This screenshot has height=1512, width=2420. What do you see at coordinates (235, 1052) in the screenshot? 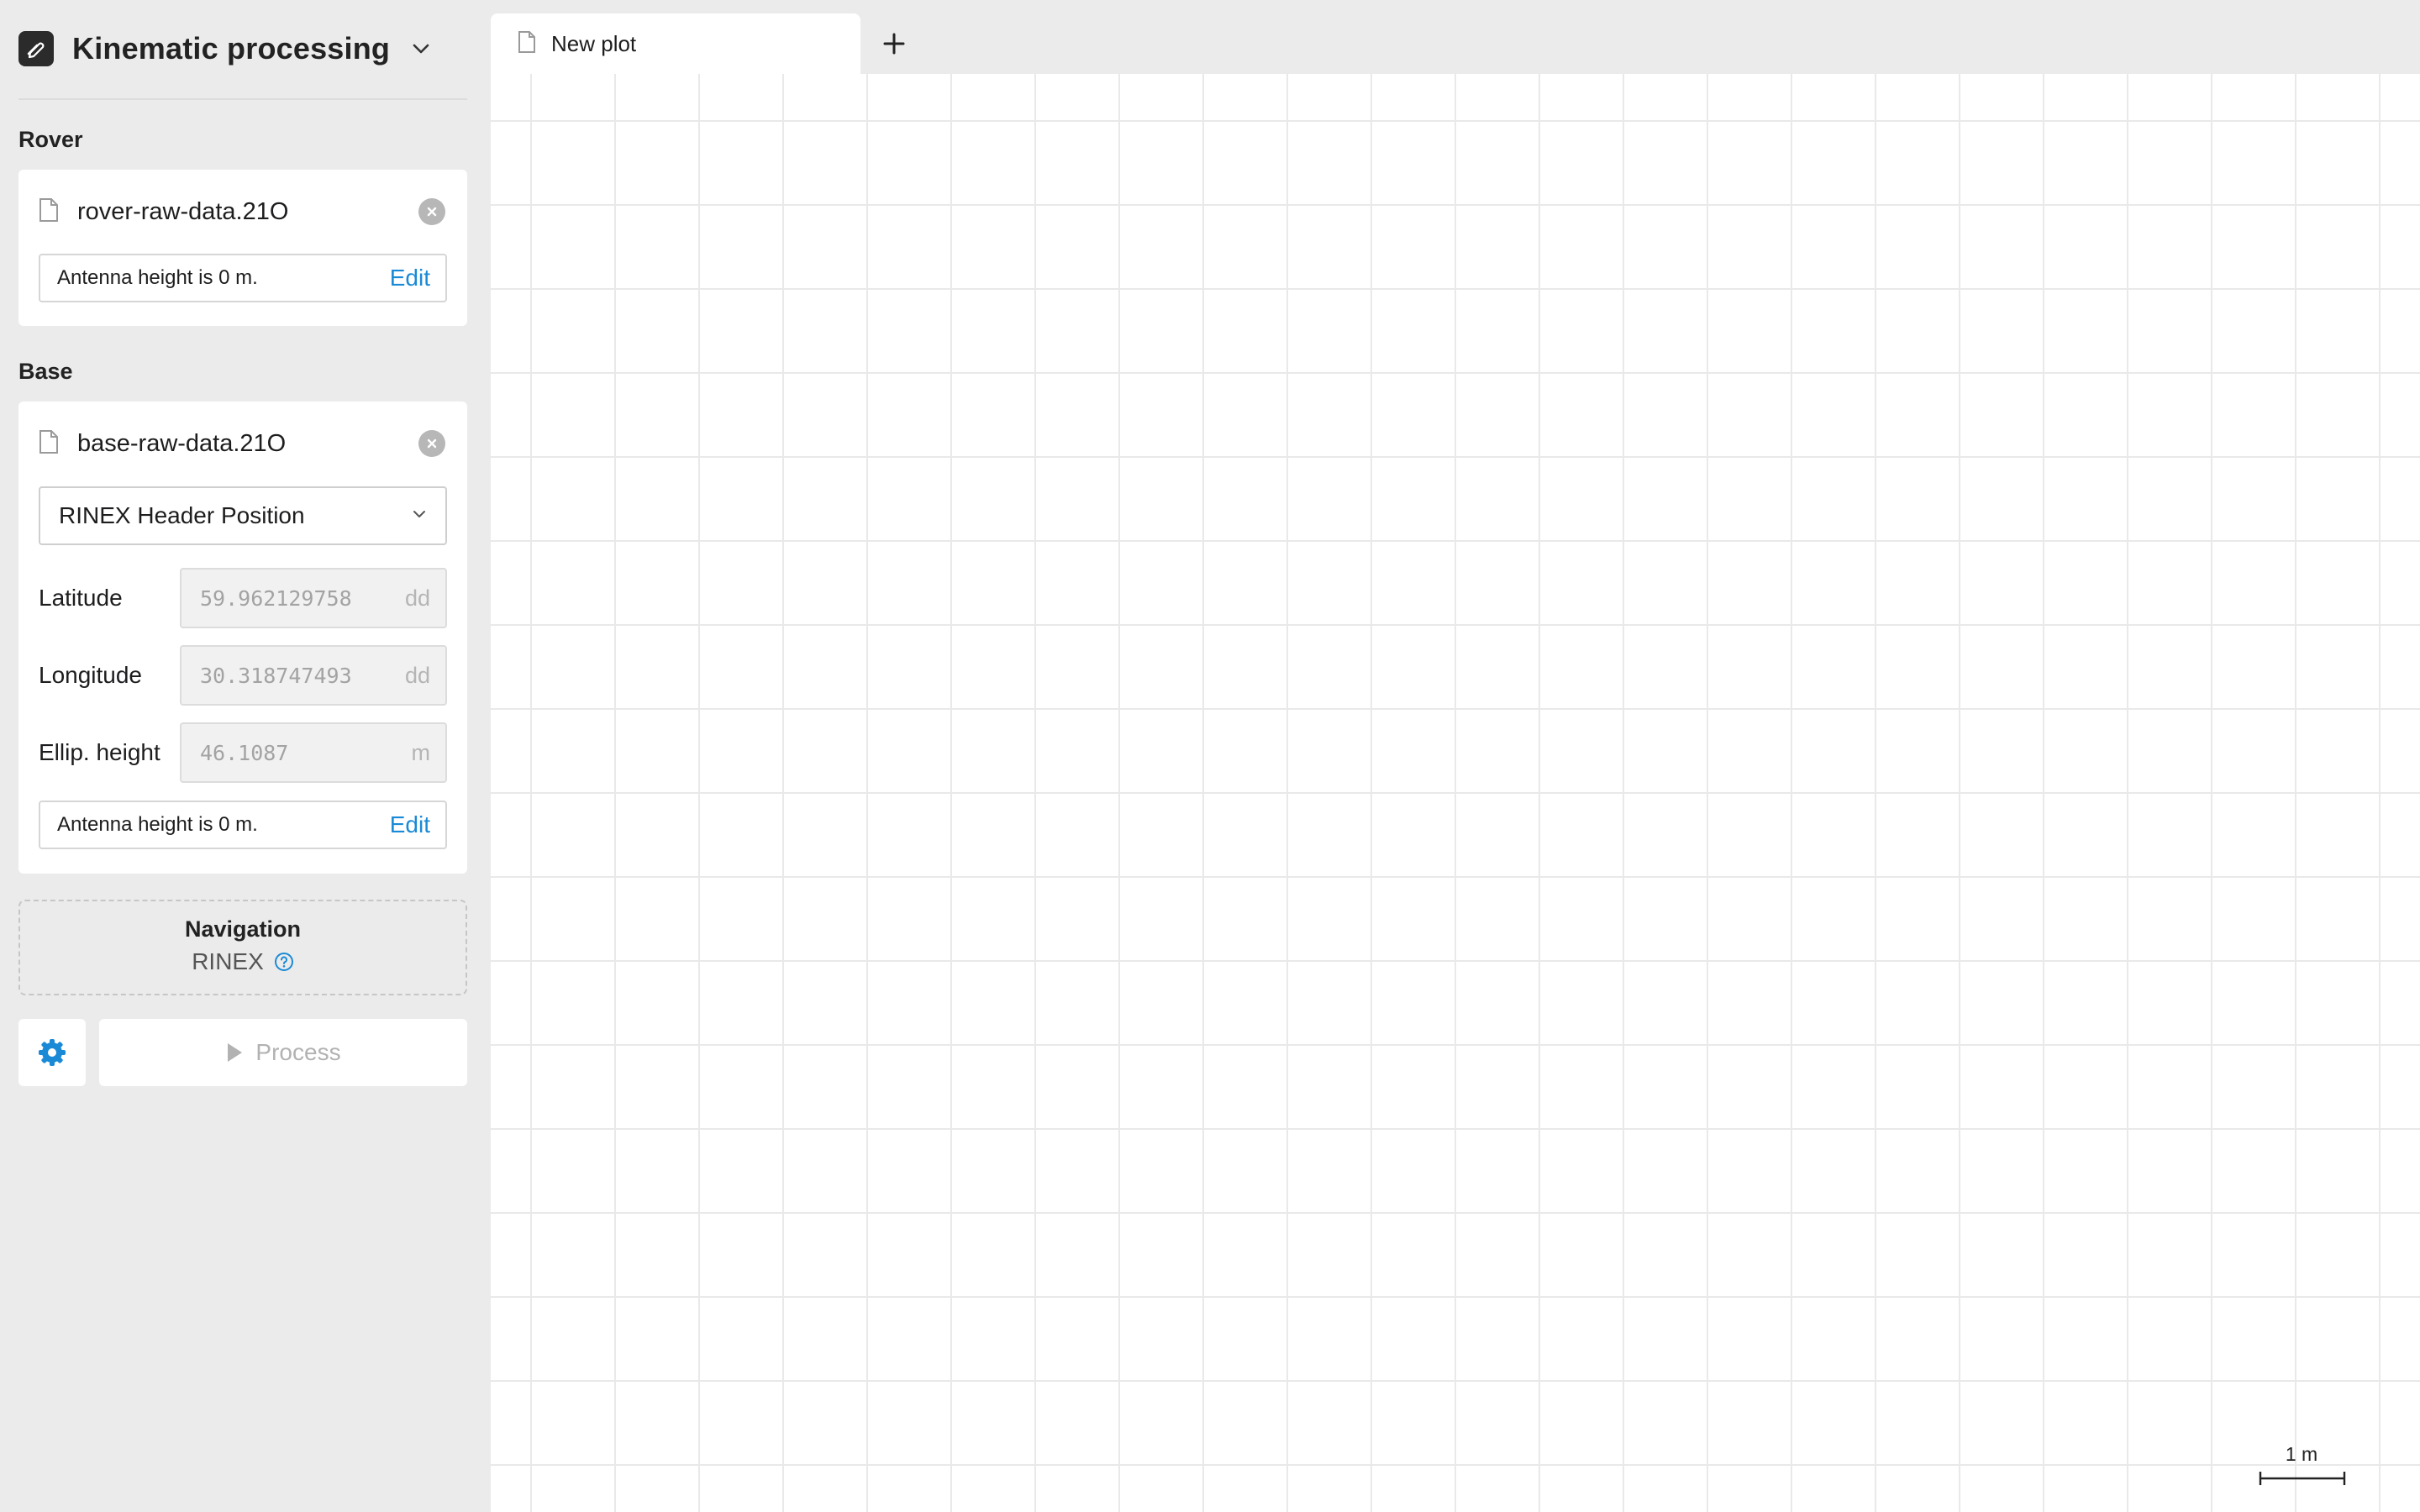
I see `play-icon` at bounding box center [235, 1052].